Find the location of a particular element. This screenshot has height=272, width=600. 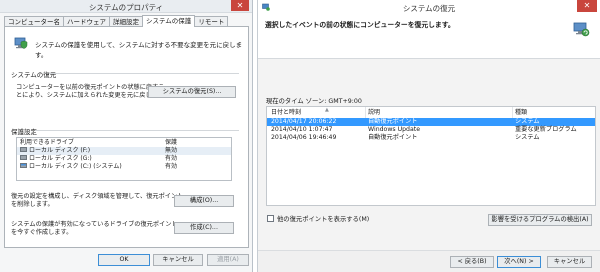

configure-text-line1: 復元の設定を構成し、ディスク領域を管理して、復元ポイント is located at coordinates (97, 196).